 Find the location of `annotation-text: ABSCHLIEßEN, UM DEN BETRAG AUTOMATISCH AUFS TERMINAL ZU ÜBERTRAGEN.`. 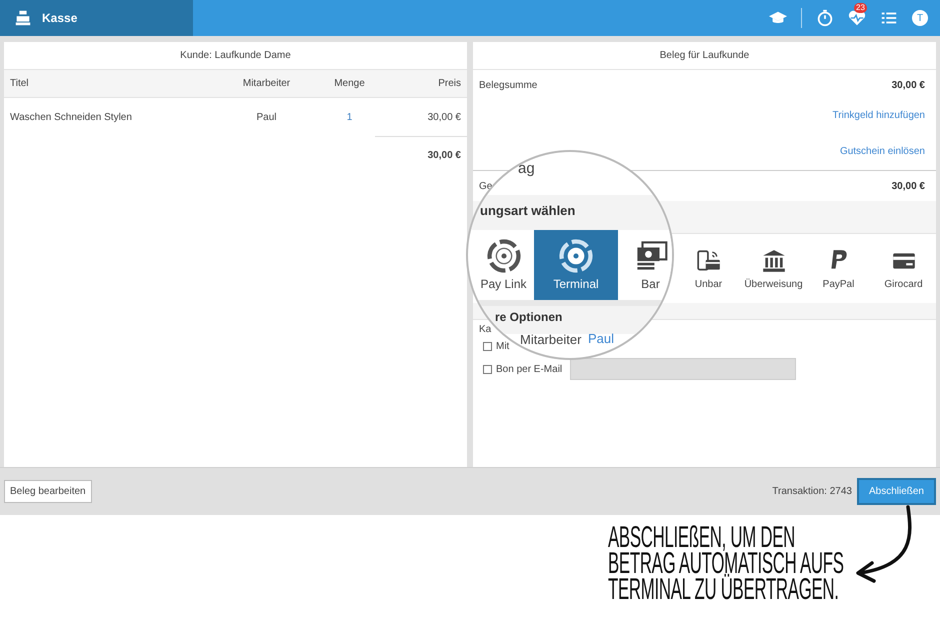

annotation-text: ABSCHLIEßEN, UM DEN BETRAG AUTOMATISCH AUFS TERMINAL ZU ÜBERTRAGEN. is located at coordinates (726, 564).